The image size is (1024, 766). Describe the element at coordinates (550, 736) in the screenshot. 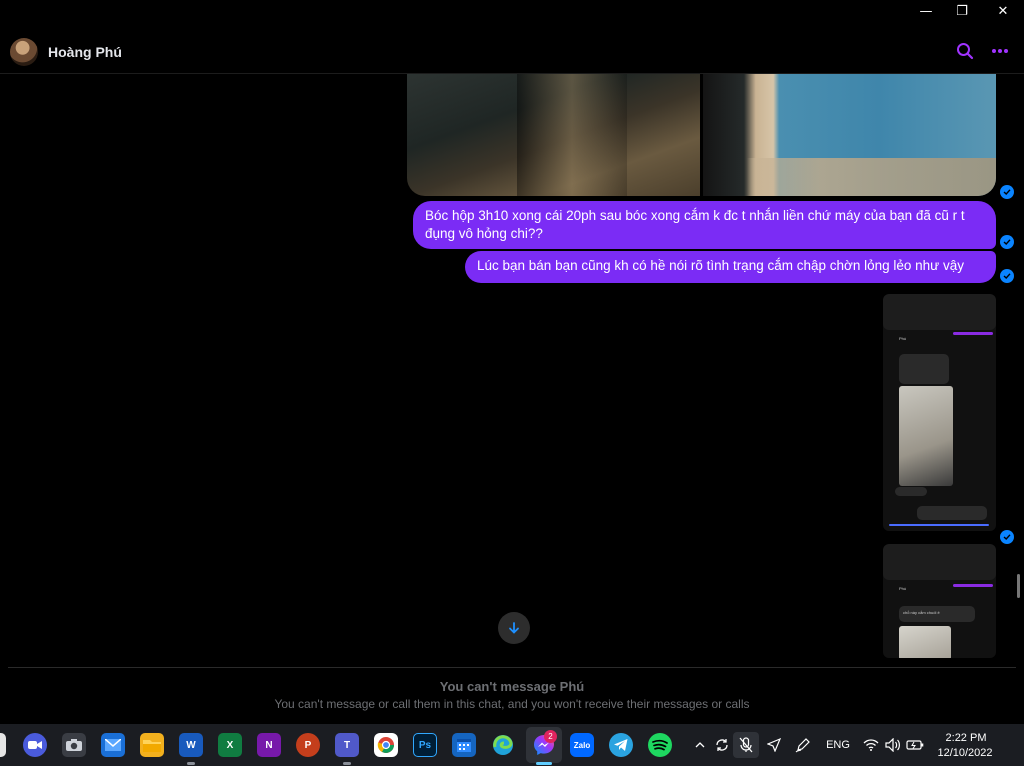

I see `notification-badge: 2` at that location.